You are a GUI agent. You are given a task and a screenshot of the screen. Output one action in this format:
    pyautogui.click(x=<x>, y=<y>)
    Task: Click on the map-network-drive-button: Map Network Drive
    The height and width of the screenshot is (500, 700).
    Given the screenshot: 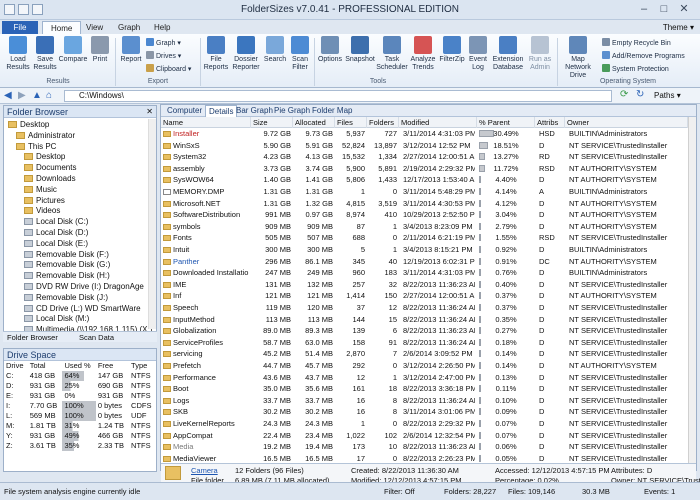 What is the action you would take?
    pyautogui.click(x=578, y=58)
    